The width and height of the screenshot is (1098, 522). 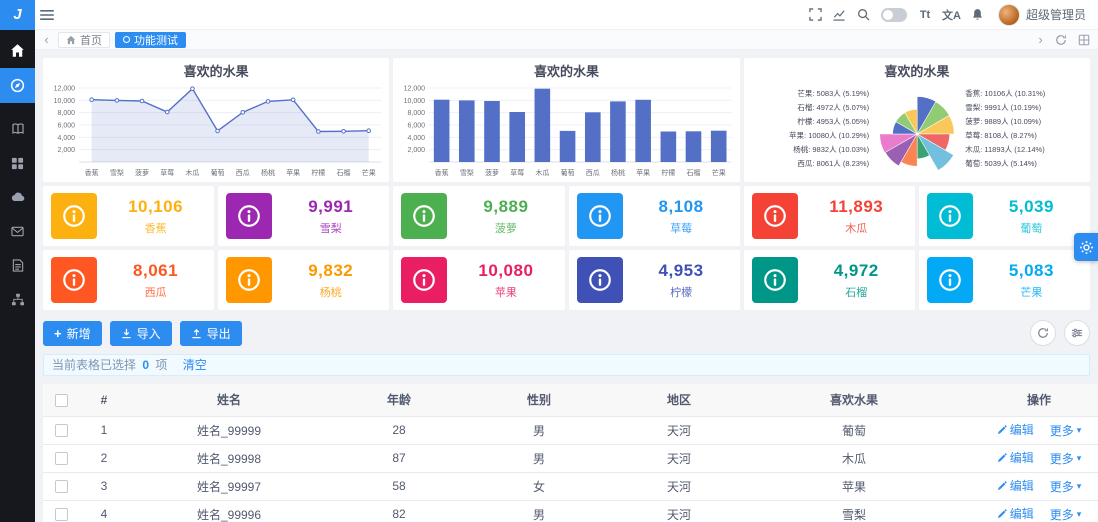 I want to click on stat-value: 5,083, so click(x=1031, y=270).